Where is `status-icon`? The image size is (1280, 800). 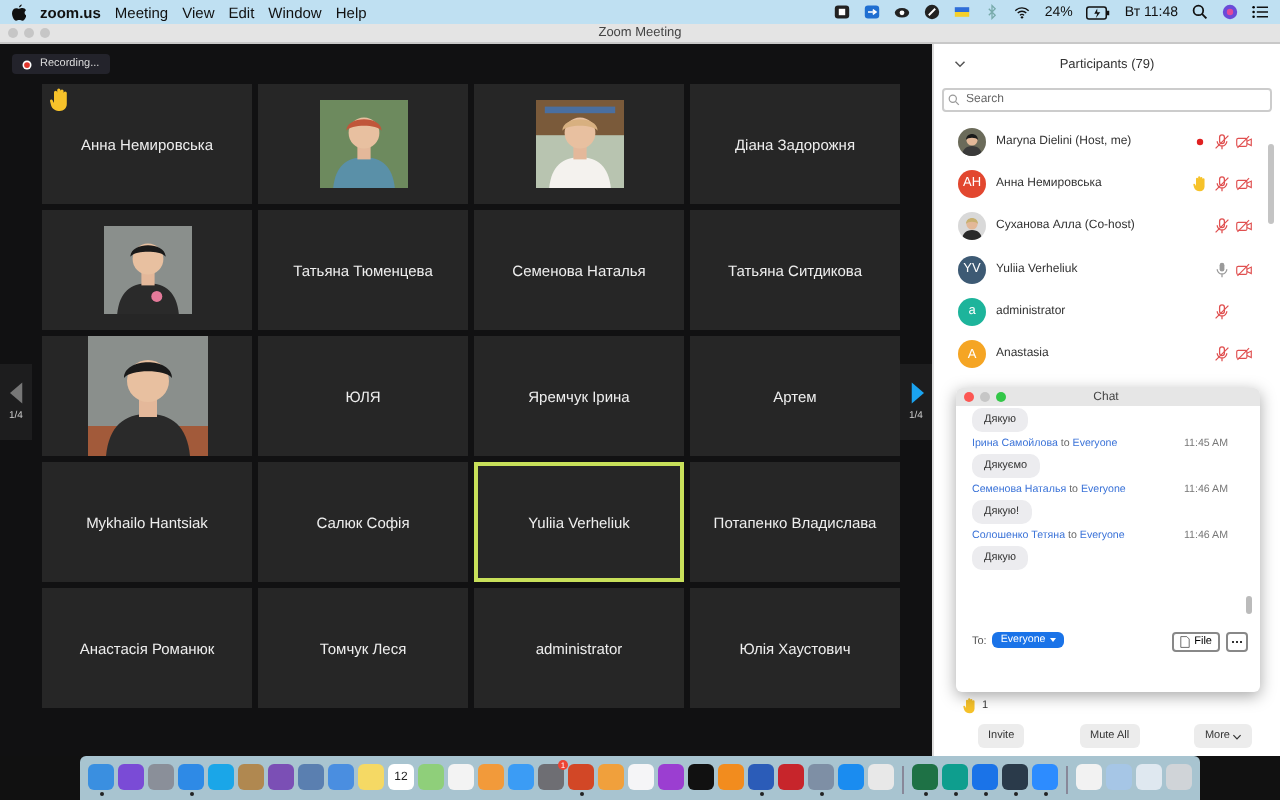 status-icon is located at coordinates (842, 12).